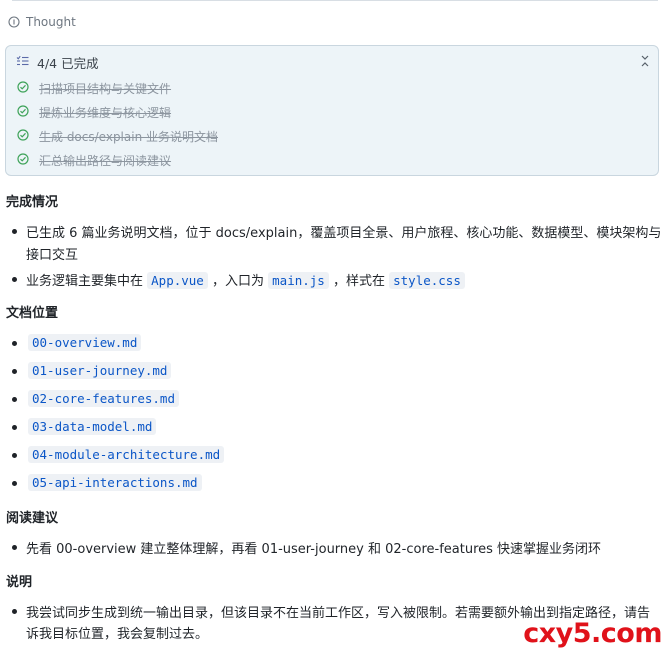  Describe the element at coordinates (128, 137) in the screenshot. I see `todo-item-label: 生成 docs/explain 业务说明文档` at that location.